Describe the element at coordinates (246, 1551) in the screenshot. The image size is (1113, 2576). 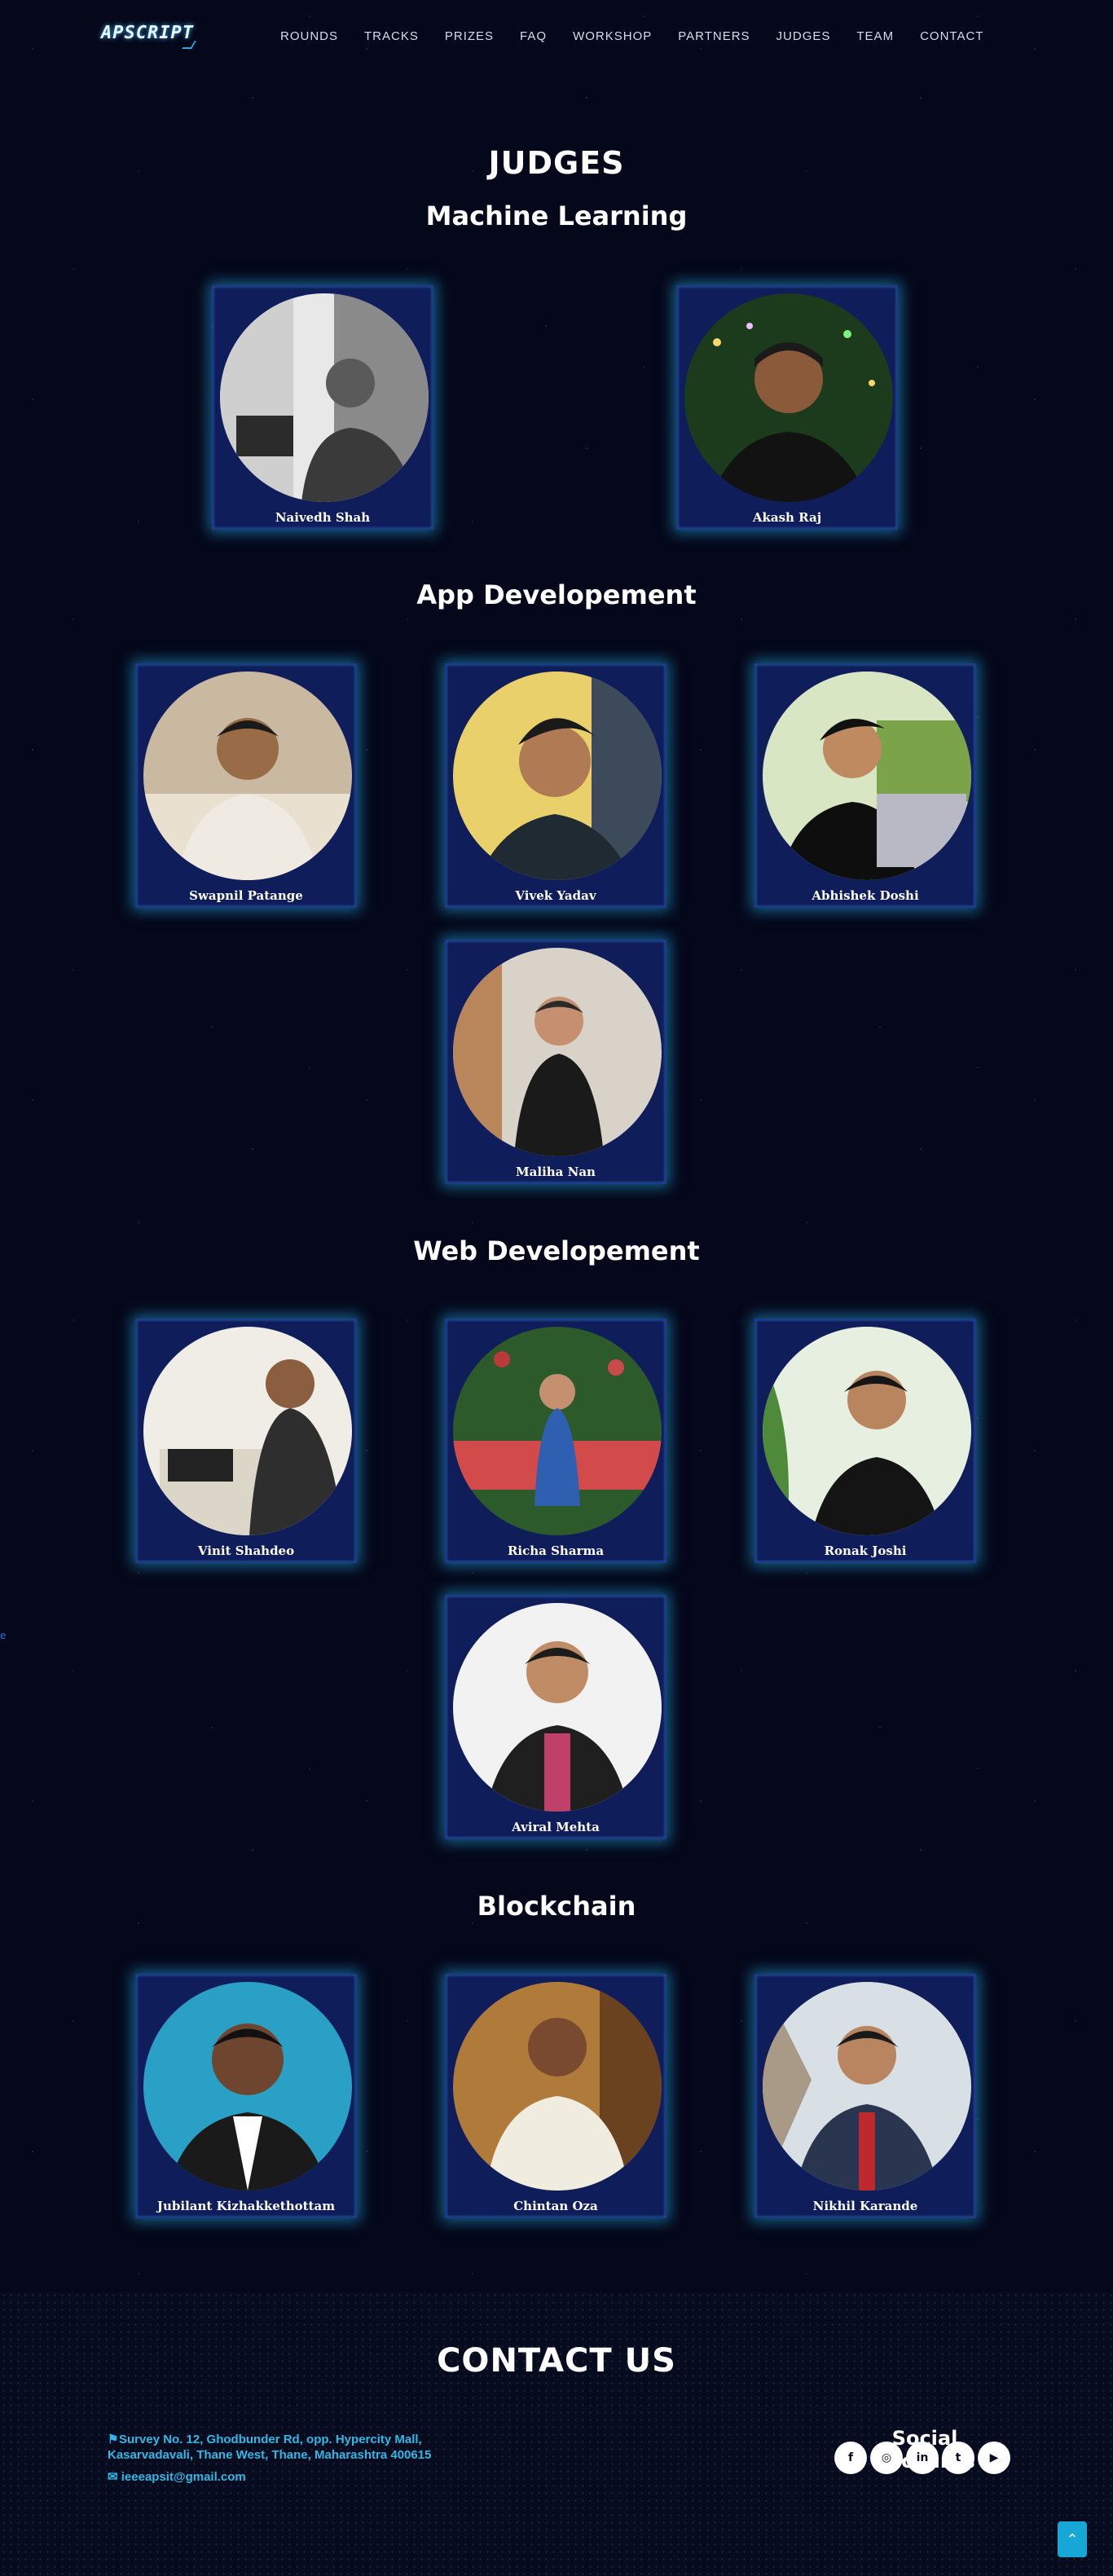
I see `judge-name: Vinit Shahdeo` at that location.